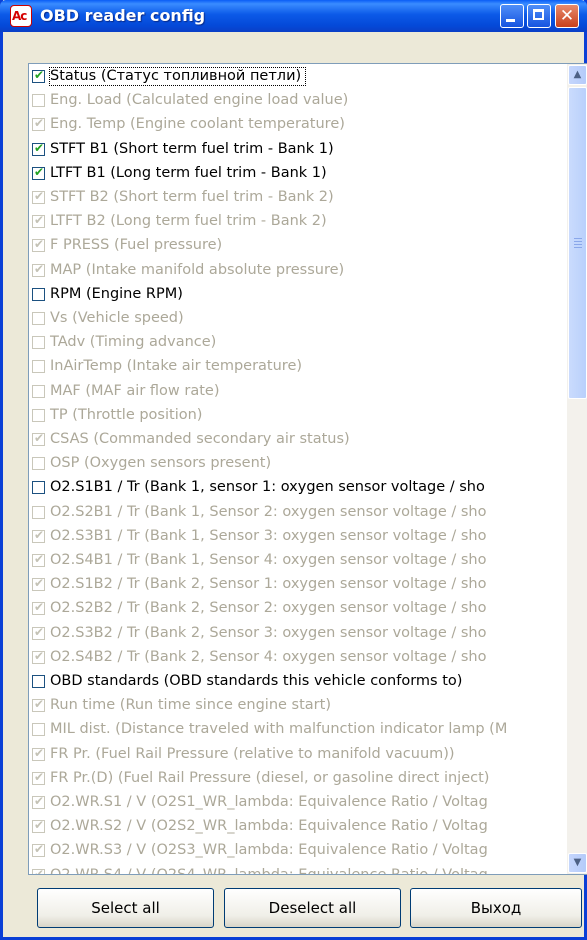 Image resolution: width=587 pixels, height=940 pixels. I want to click on vertical-scrollbar: ▲ ▼, so click(577, 469).